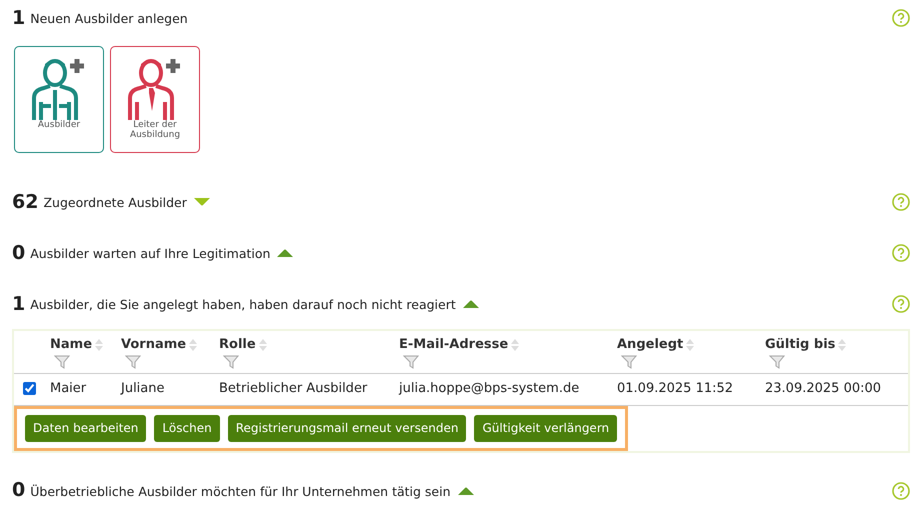 The height and width of the screenshot is (521, 920). I want to click on section-title: Ausbilder warten auf Ihre Legitimation, so click(150, 254).